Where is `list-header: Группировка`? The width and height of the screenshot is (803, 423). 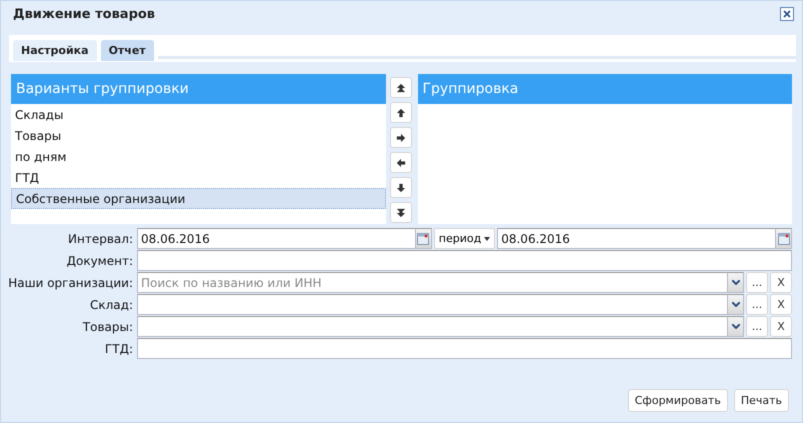
list-header: Группировка is located at coordinates (605, 89).